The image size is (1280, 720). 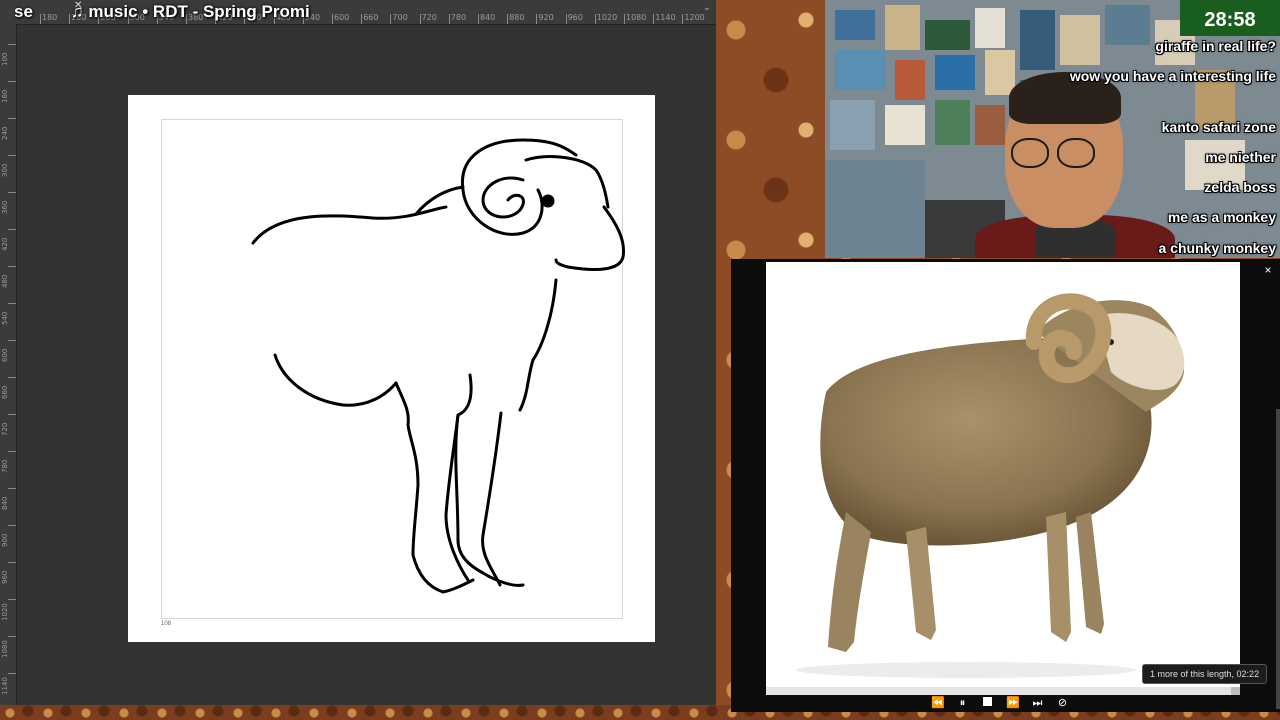 What do you see at coordinates (5, 318) in the screenshot?
I see `ruler-label: 540` at bounding box center [5, 318].